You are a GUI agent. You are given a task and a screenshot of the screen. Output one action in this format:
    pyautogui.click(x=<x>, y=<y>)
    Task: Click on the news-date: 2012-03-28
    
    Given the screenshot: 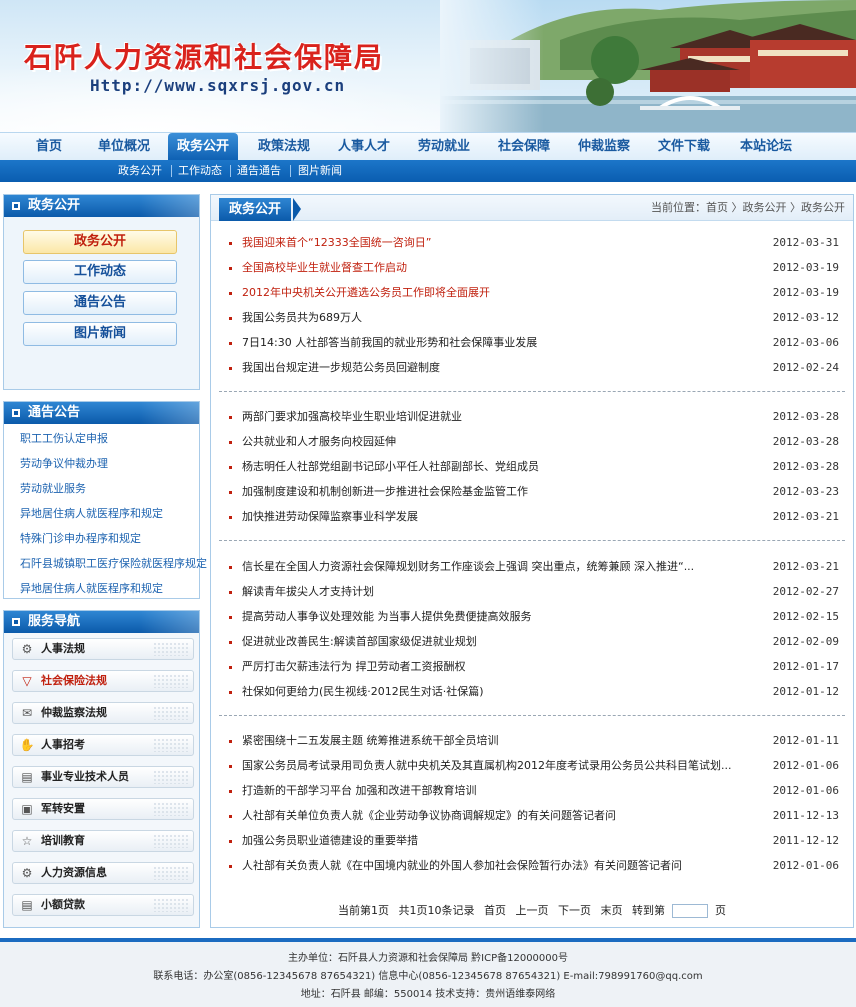 What is the action you would take?
    pyautogui.click(x=805, y=441)
    